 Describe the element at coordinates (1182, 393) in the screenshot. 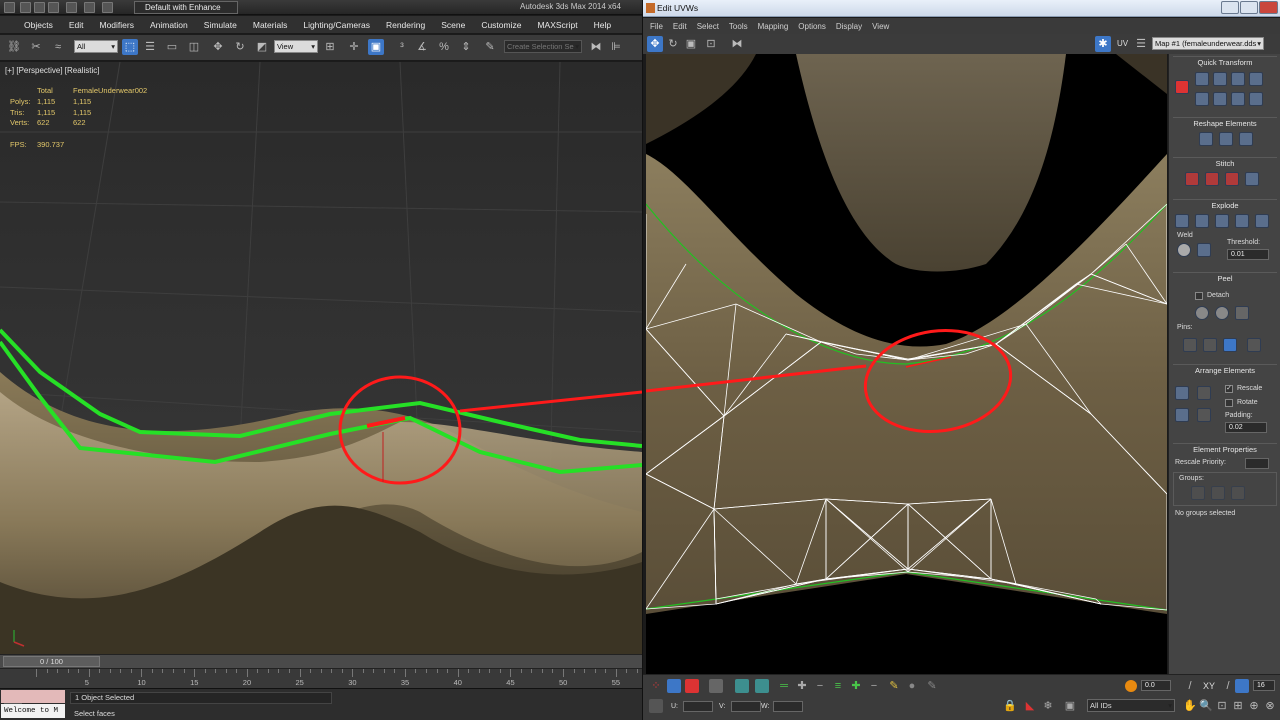

I see `pack-custom-icon` at that location.